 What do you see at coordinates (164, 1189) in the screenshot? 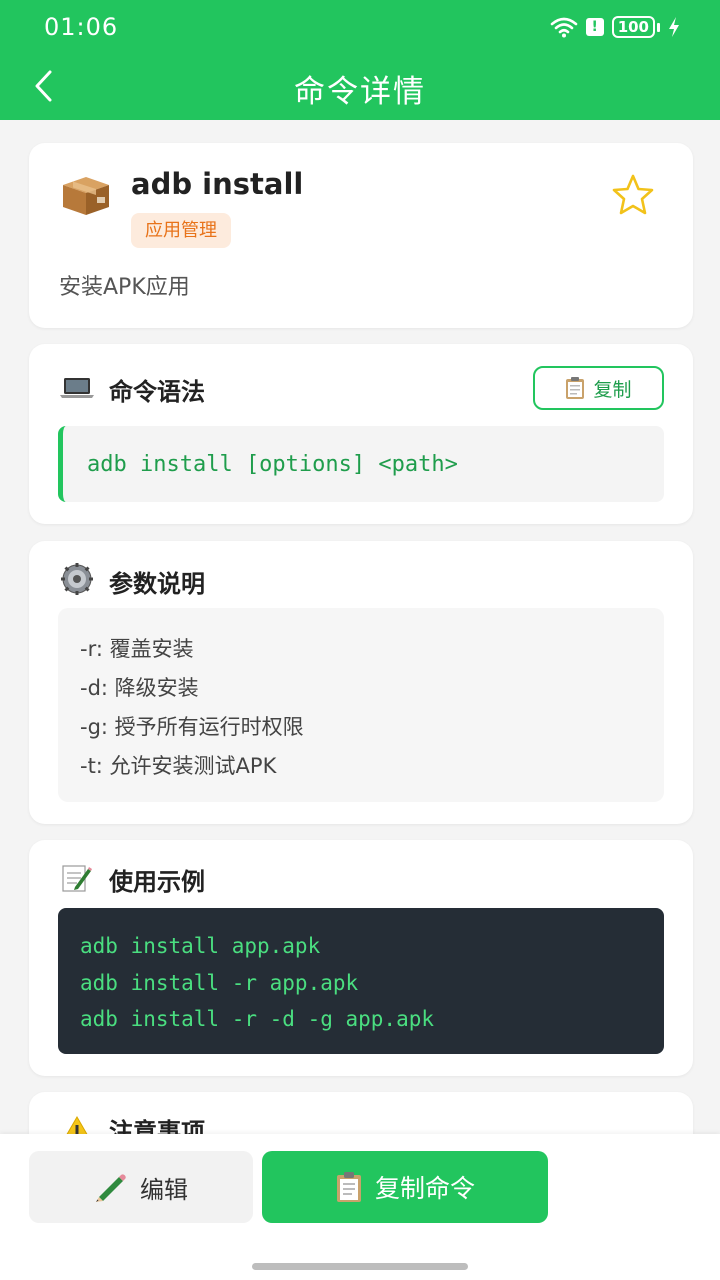
I see `edit-button-label: 编辑` at bounding box center [164, 1189].